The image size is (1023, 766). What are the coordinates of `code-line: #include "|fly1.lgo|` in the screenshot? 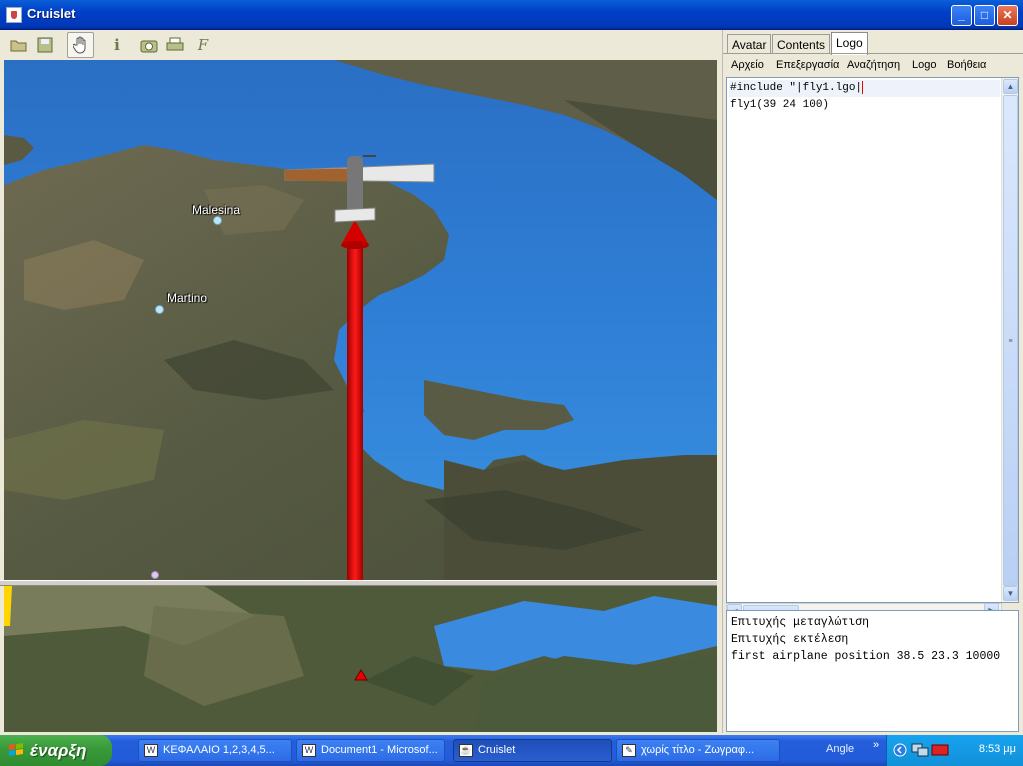 It's located at (864, 88).